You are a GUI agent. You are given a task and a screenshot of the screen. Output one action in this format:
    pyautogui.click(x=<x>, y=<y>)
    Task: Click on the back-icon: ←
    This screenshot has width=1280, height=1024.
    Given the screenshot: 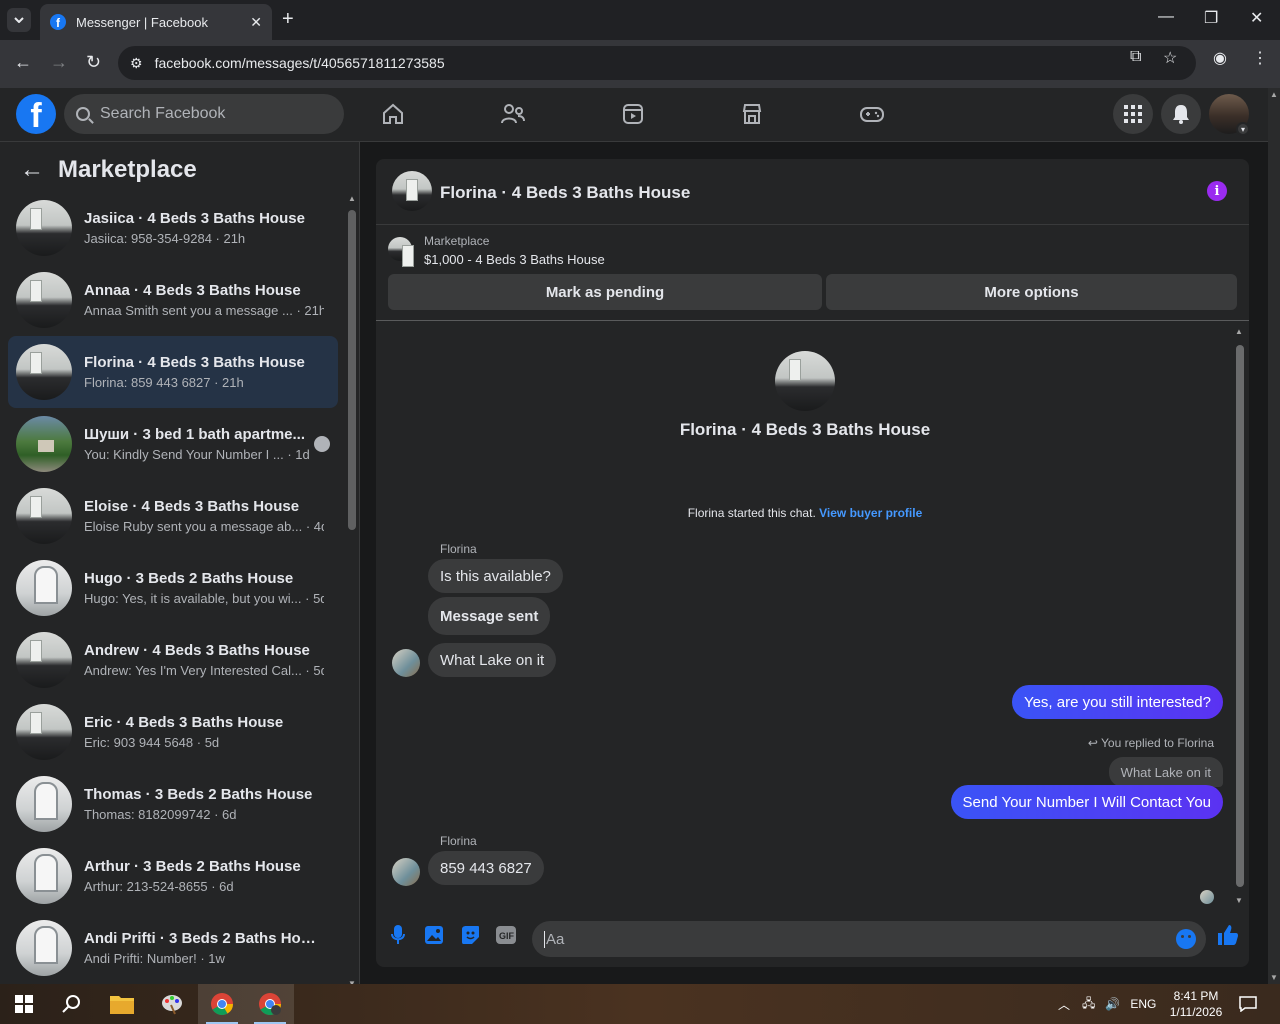 What is the action you would take?
    pyautogui.click(x=23, y=62)
    